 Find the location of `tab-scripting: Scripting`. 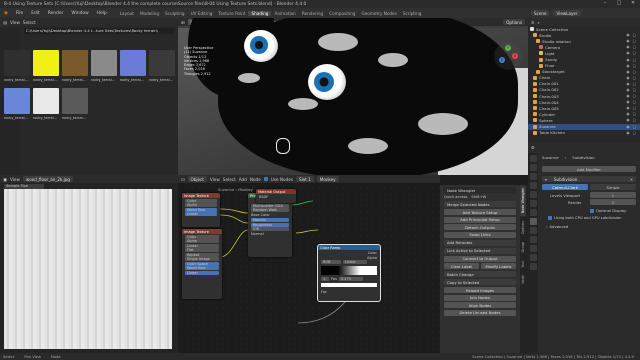

tab-scripting: Scripting is located at coordinates (412, 13).